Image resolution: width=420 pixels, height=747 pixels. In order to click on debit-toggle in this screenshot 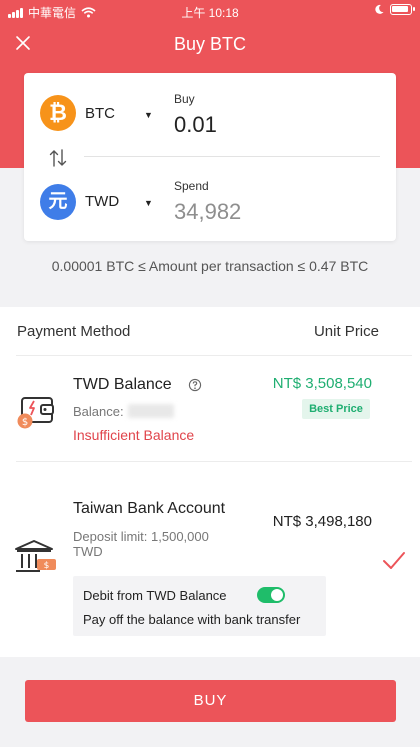, I will do `click(271, 595)`.